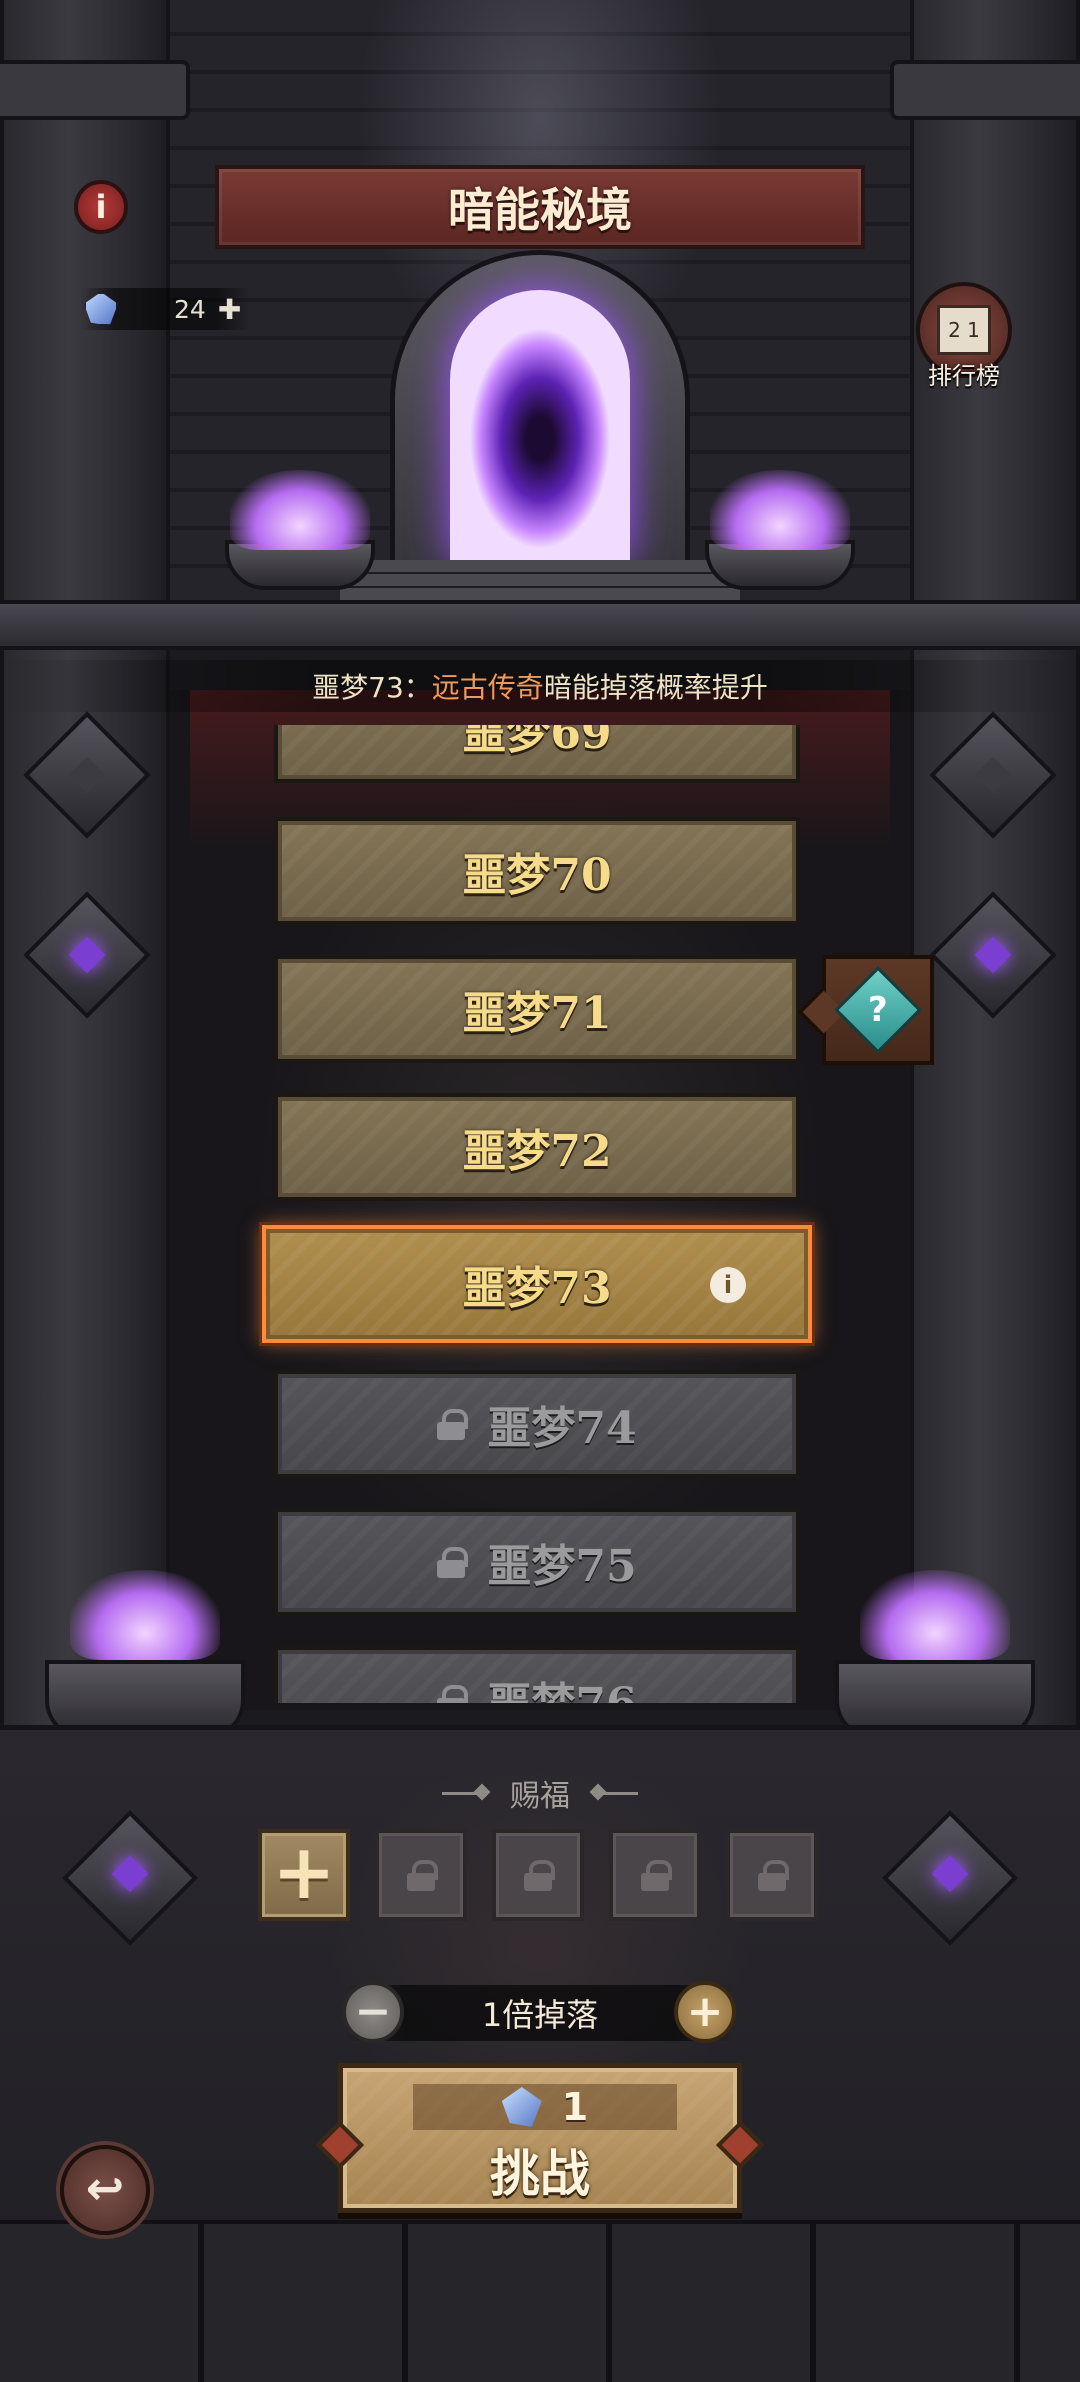 Image resolution: width=1080 pixels, height=2382 pixels. I want to click on mystery-reward-button: ?, so click(878, 1010).